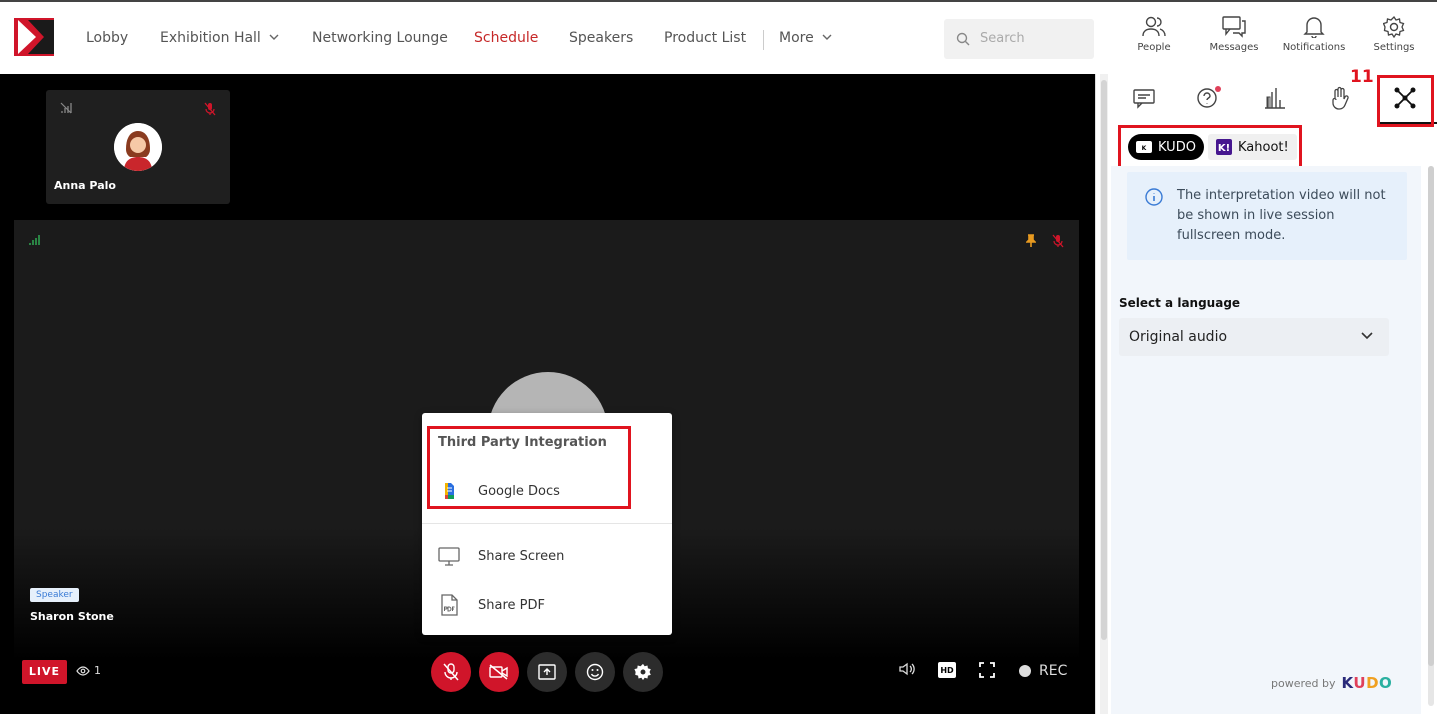 The height and width of the screenshot is (714, 1437). Describe the element at coordinates (1314, 47) in the screenshot. I see `notifications-label: Notifications` at that location.